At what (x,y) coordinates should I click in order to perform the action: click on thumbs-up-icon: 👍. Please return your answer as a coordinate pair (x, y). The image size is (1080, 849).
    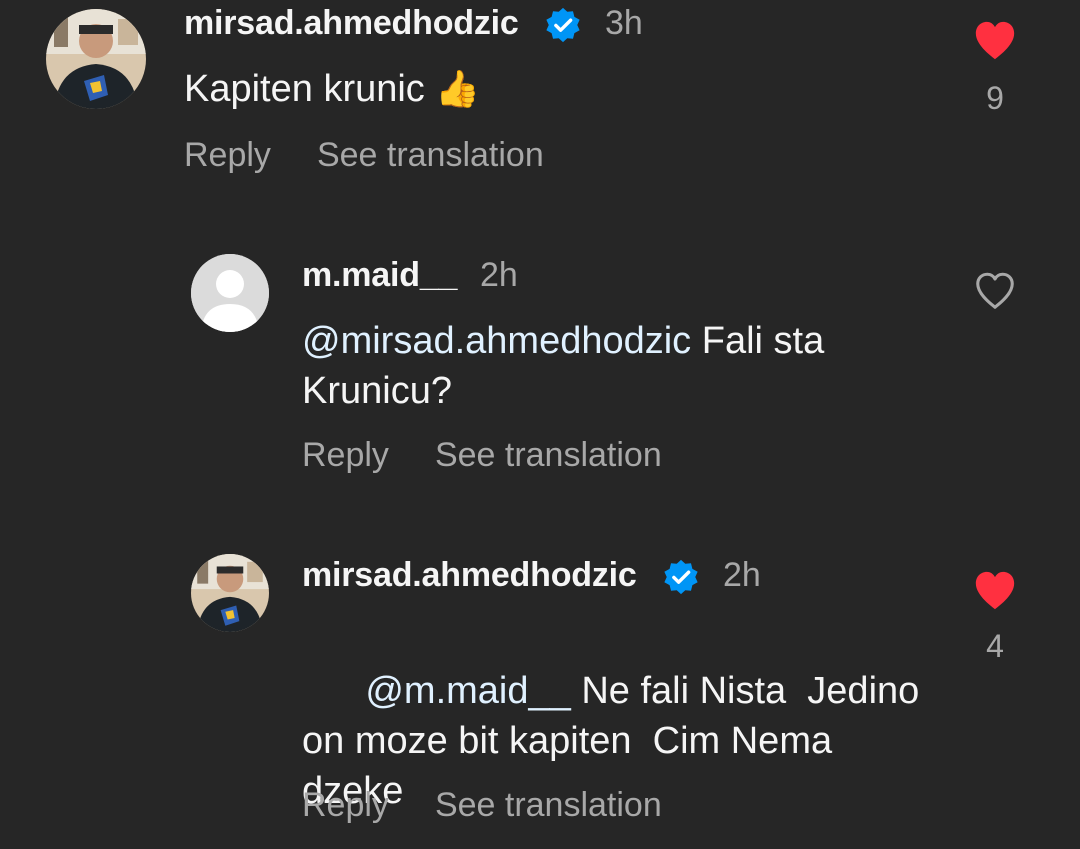
    Looking at the image, I should click on (458, 88).